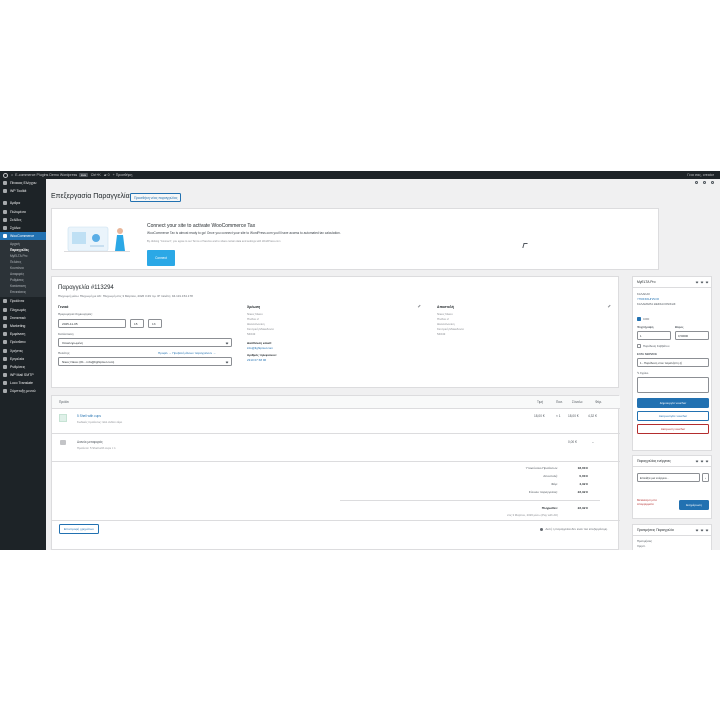 The image size is (720, 720). What do you see at coordinates (23, 228) in the screenshot?
I see `sidebar-item-comment: Σχόλια` at bounding box center [23, 228].